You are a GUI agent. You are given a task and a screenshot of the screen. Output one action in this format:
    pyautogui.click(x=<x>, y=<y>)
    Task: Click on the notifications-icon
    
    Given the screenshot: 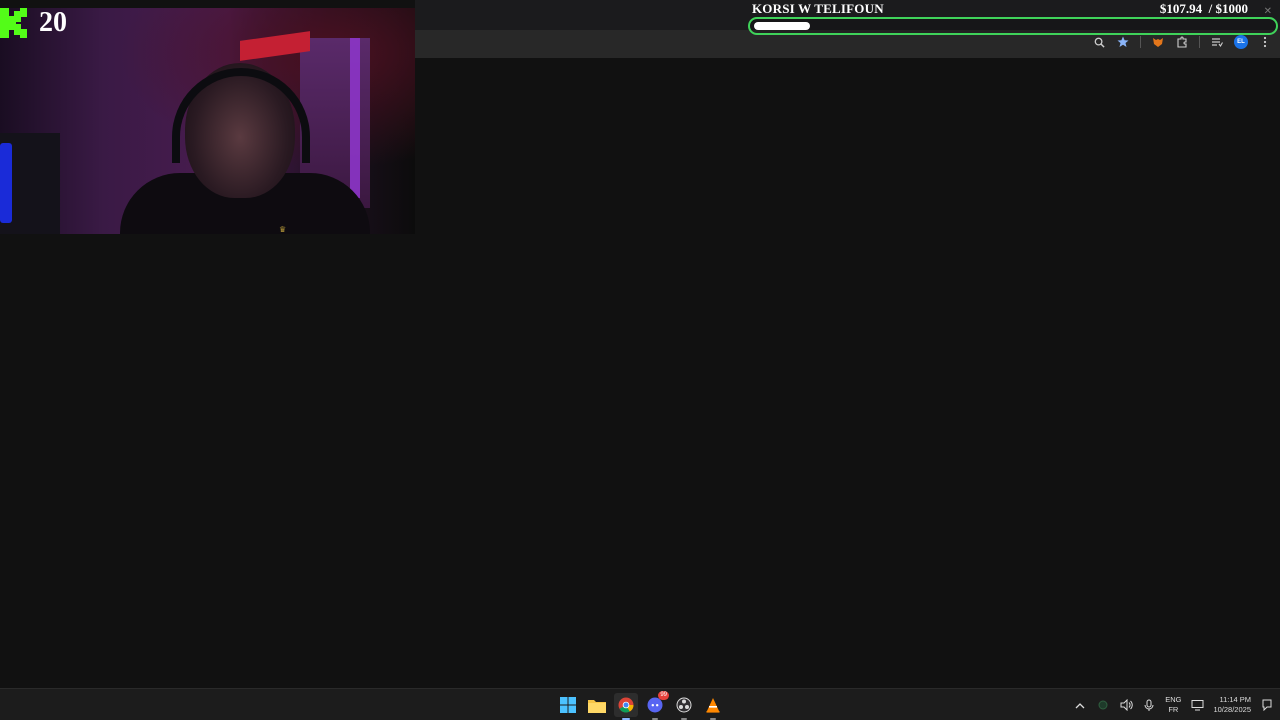 What is the action you would take?
    pyautogui.click(x=1267, y=705)
    